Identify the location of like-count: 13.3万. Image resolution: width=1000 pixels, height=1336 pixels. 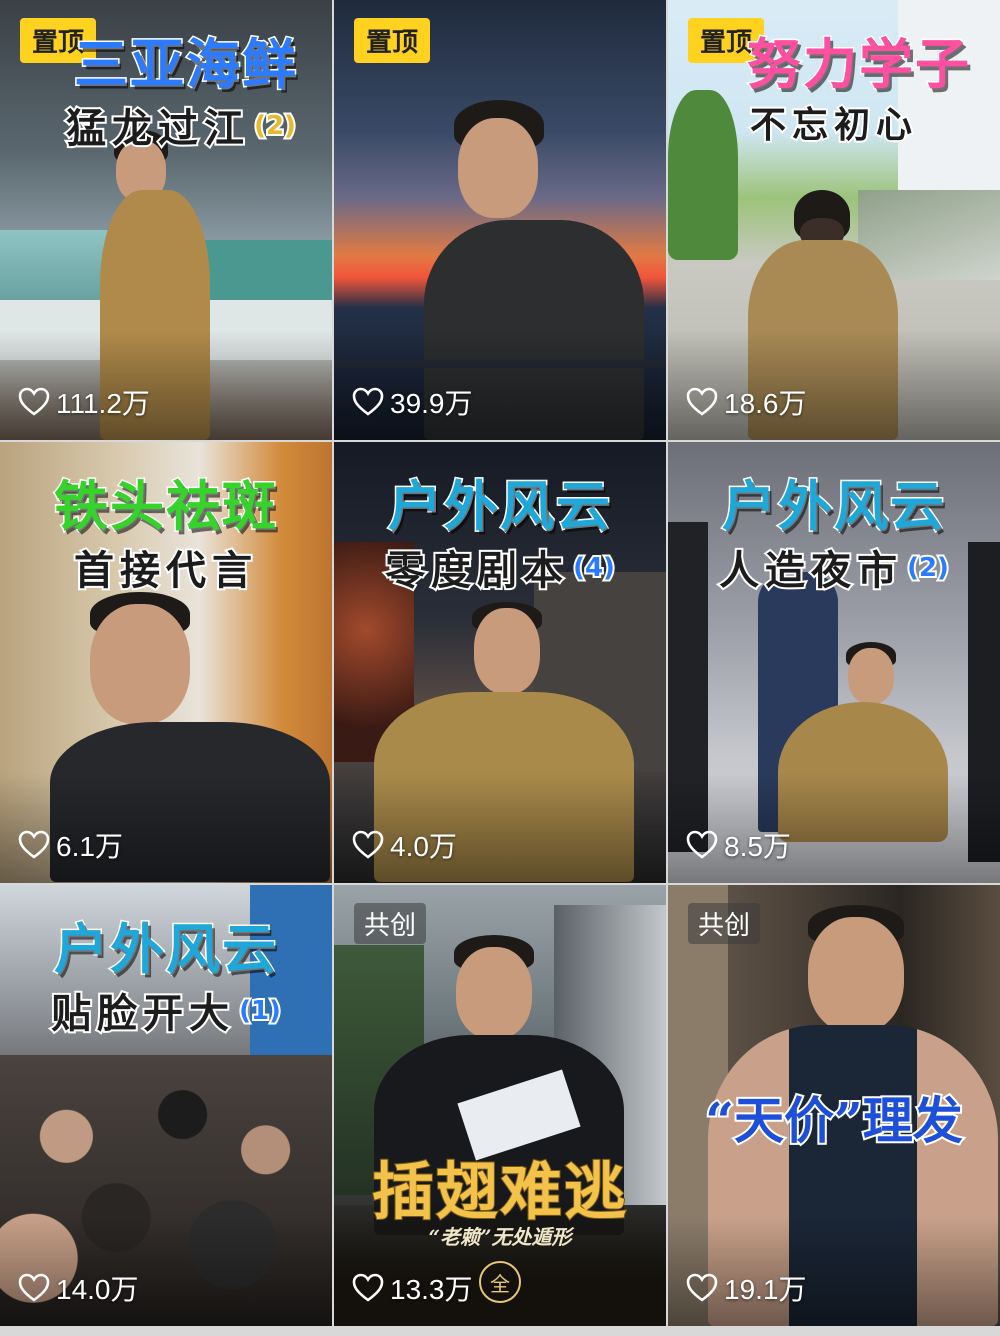
(412, 1288).